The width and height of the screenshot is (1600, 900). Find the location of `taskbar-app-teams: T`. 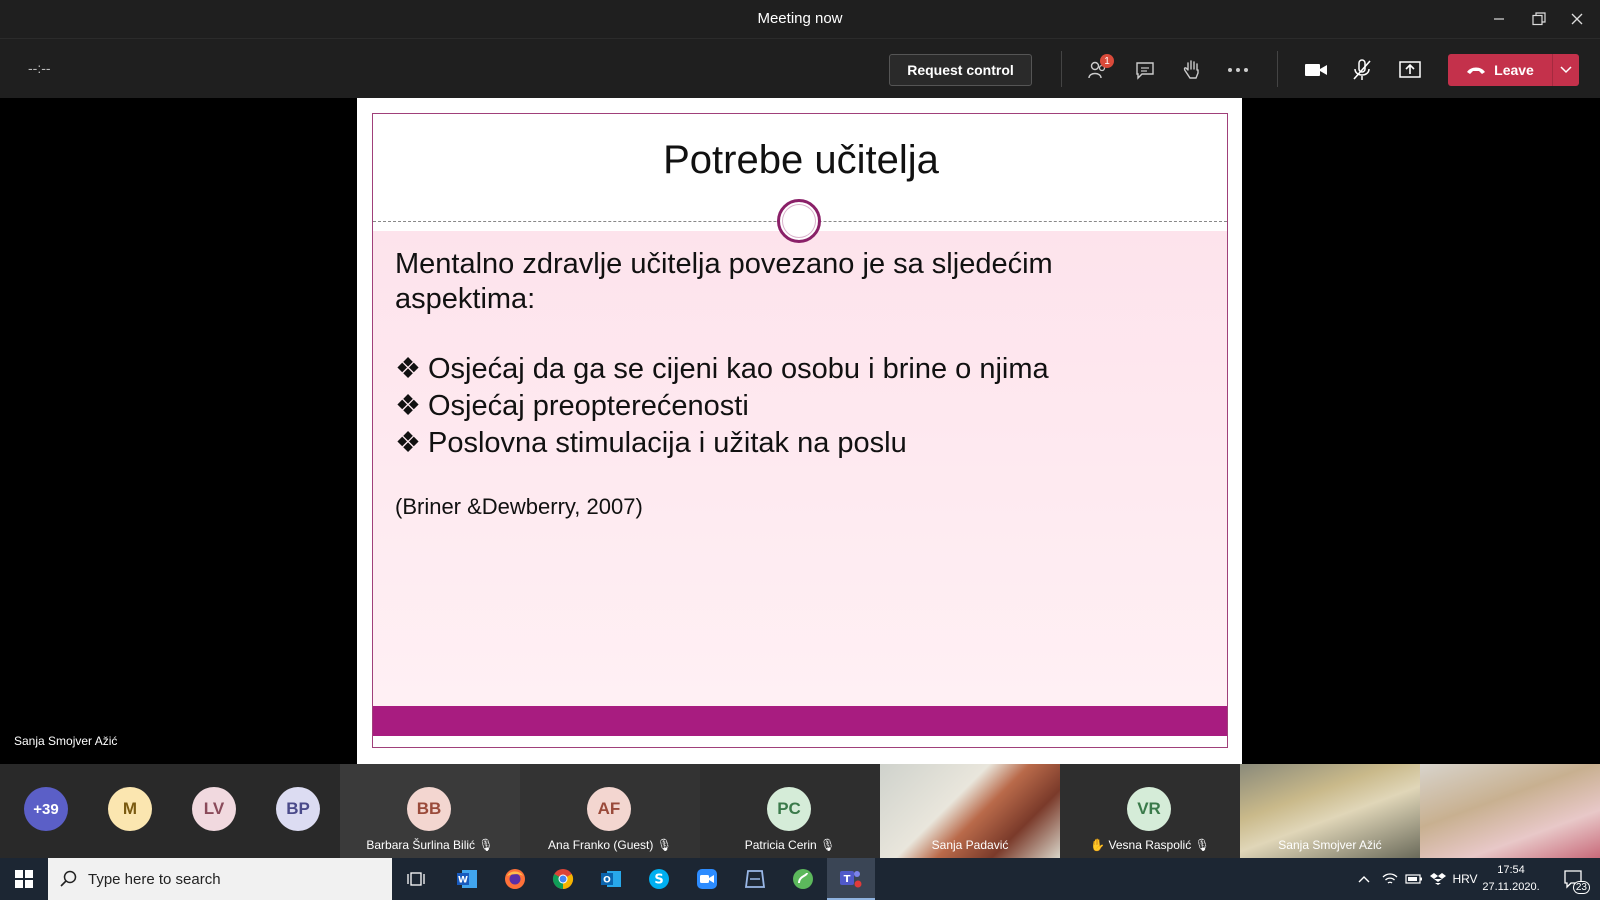

taskbar-app-teams: T is located at coordinates (851, 879).